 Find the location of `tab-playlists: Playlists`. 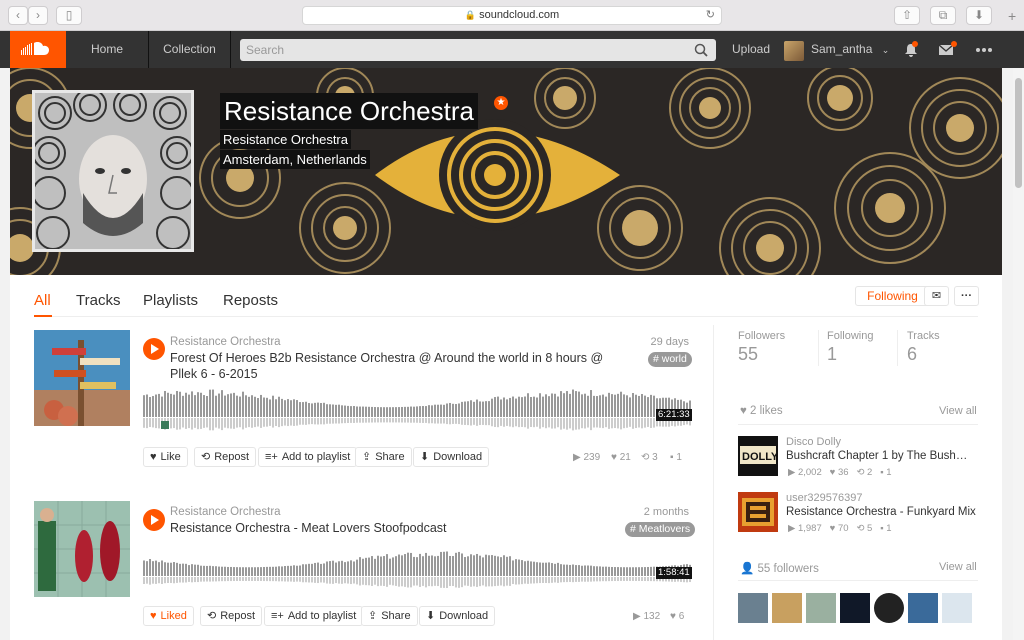

tab-playlists: Playlists is located at coordinates (170, 300).